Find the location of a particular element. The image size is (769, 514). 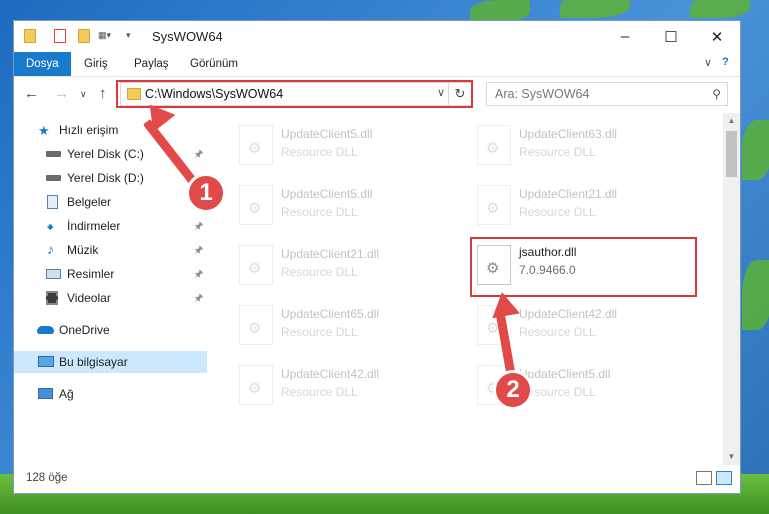

maximize-button: ☐ is located at coordinates (671, 36).